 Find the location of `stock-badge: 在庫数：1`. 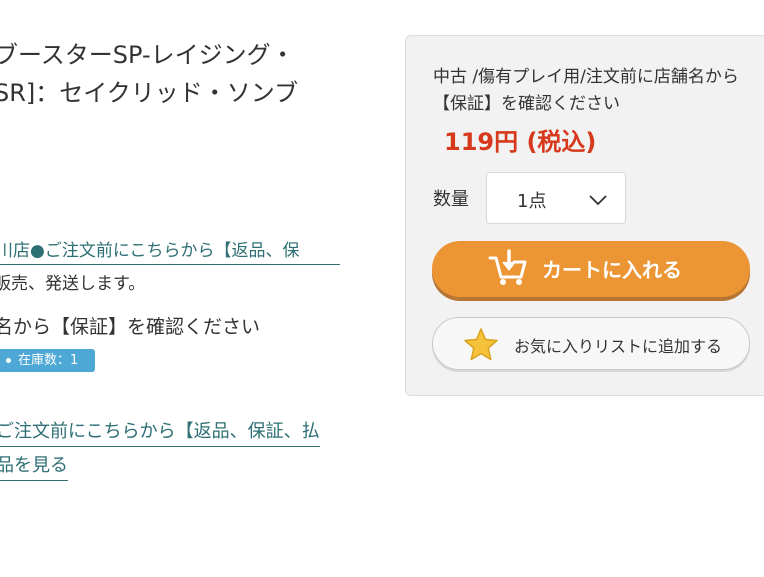

stock-badge: 在庫数：1 is located at coordinates (47, 360).